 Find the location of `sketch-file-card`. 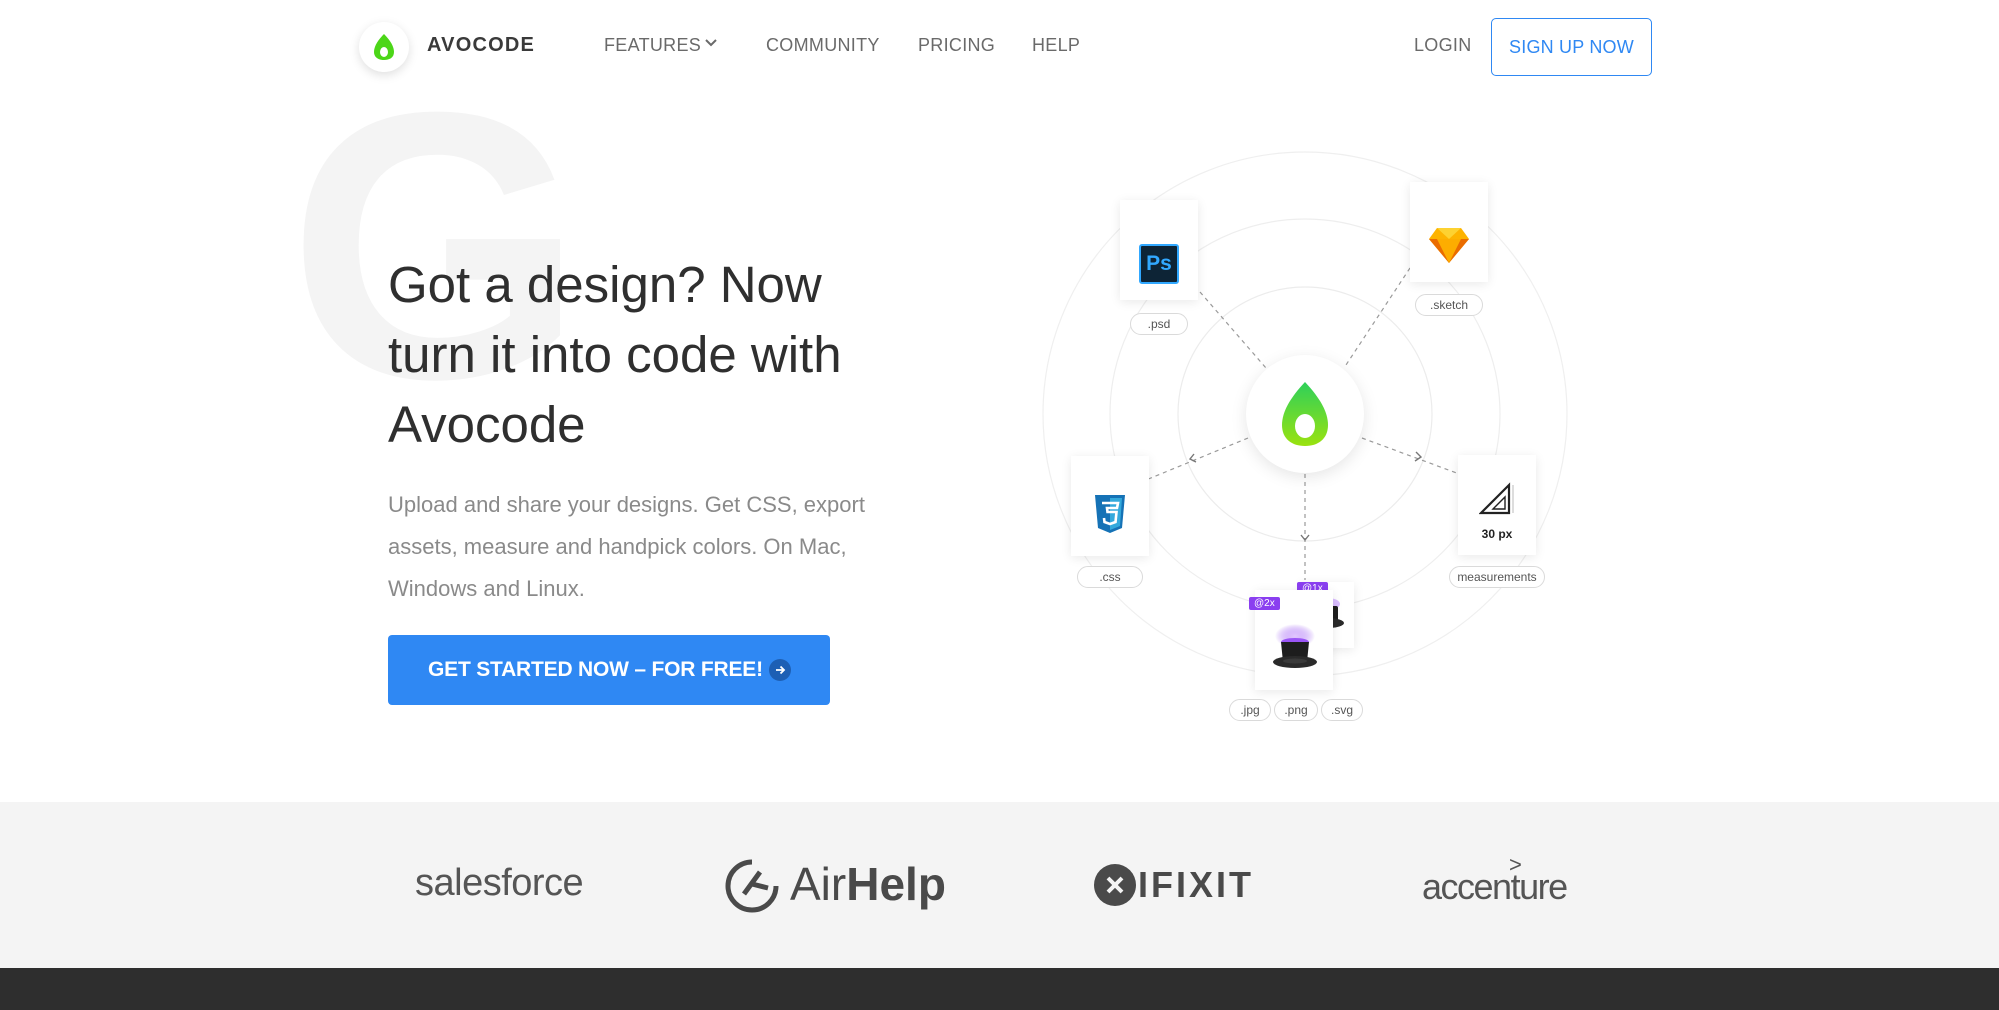

sketch-file-card is located at coordinates (1449, 232).